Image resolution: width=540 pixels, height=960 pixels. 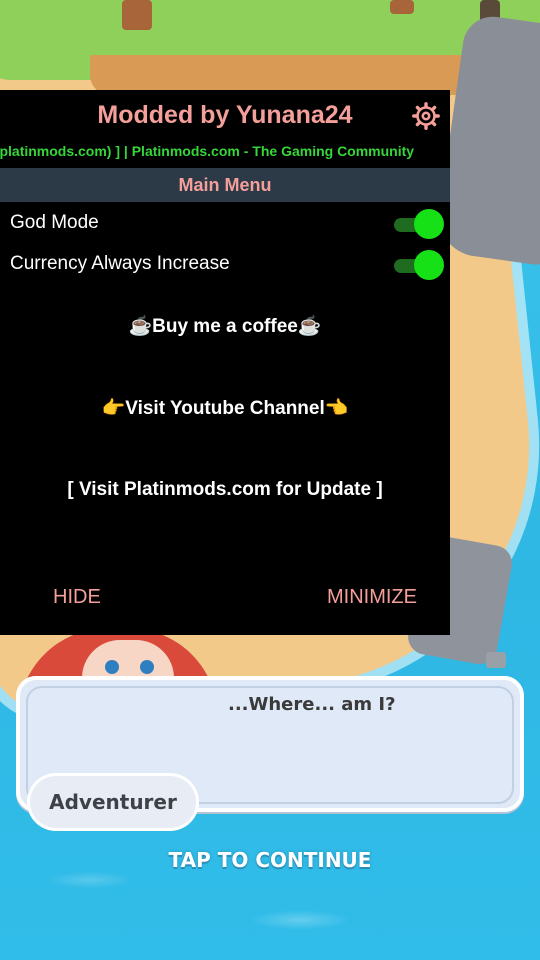 I want to click on pebble, so click(x=496, y=660).